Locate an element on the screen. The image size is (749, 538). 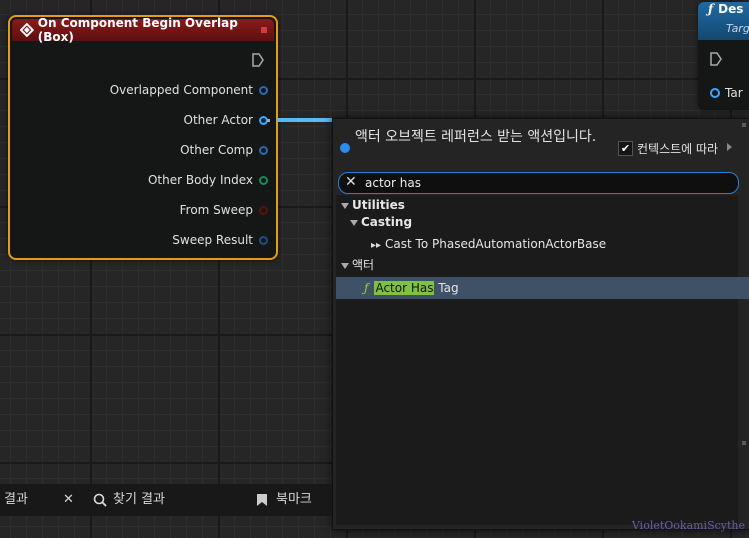
search-match-highlight: Actor Has is located at coordinates (404, 288).